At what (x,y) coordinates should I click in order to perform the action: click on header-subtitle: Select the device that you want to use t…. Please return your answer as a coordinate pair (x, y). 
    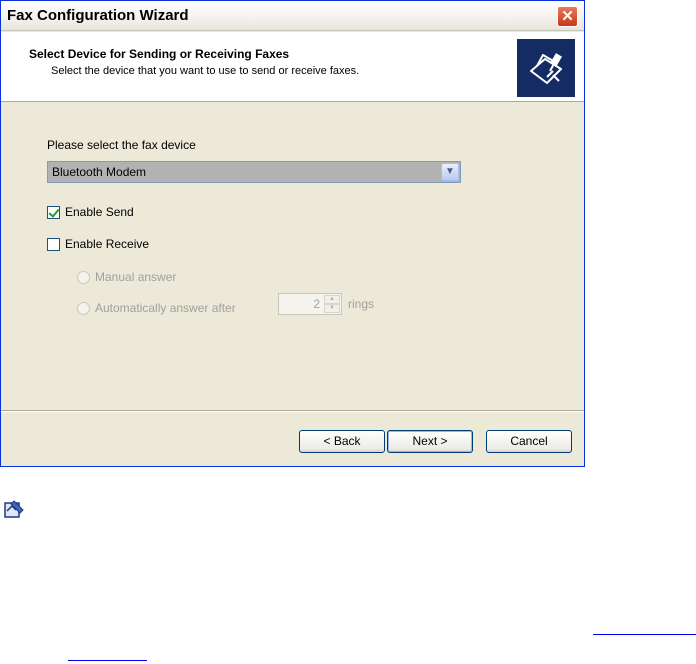
    Looking at the image, I should click on (205, 71).